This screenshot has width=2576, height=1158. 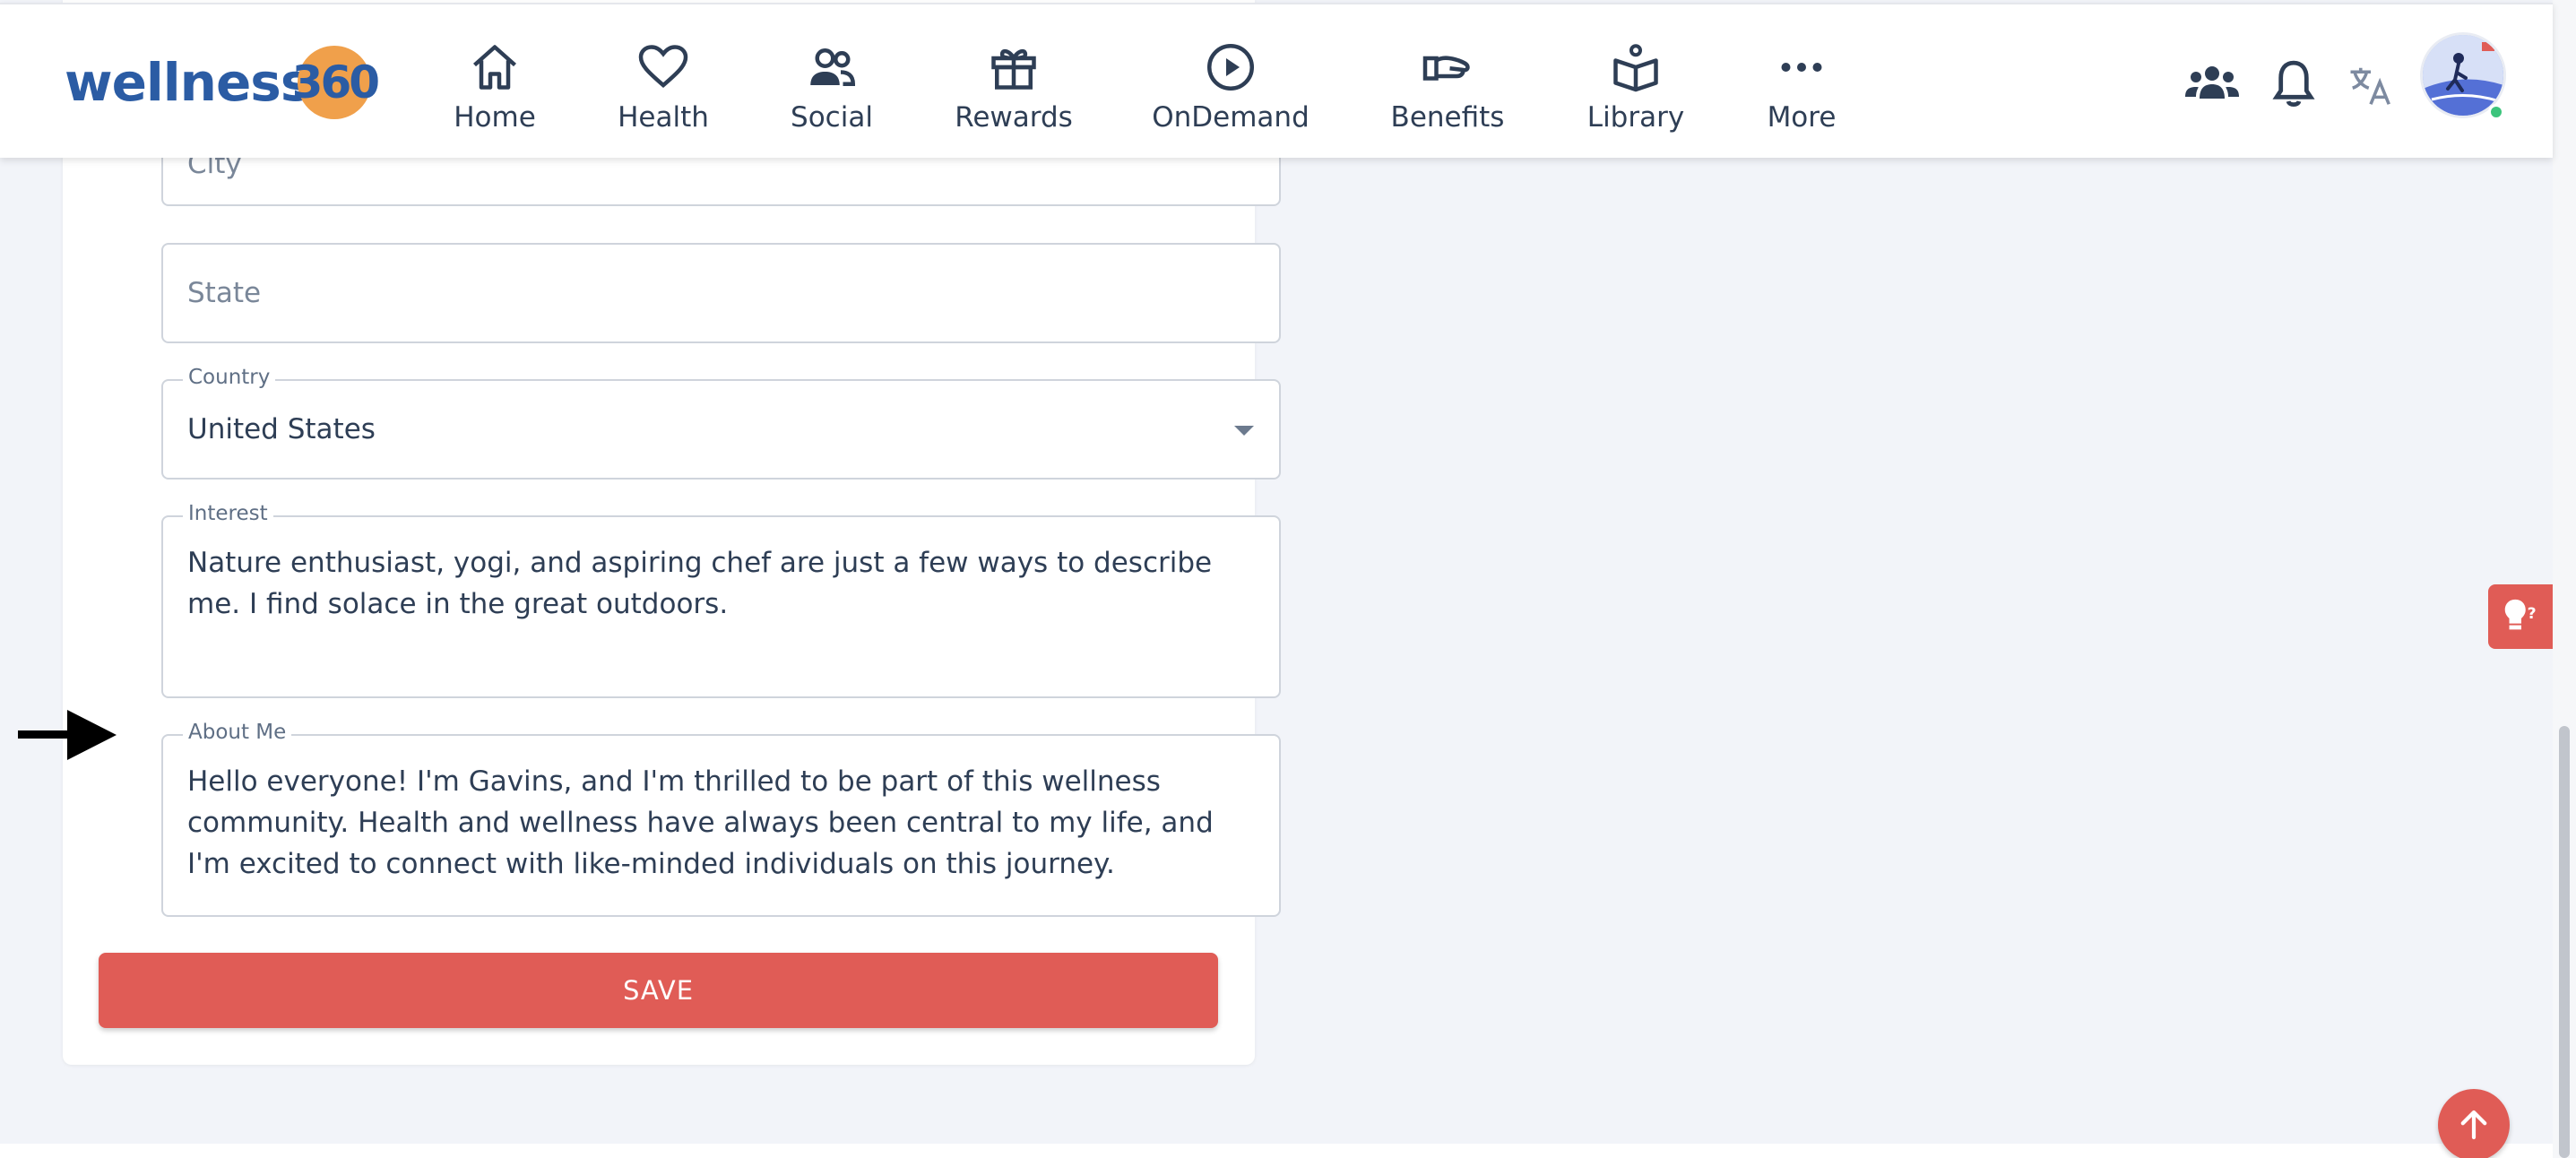 I want to click on heart-icon, so click(x=663, y=66).